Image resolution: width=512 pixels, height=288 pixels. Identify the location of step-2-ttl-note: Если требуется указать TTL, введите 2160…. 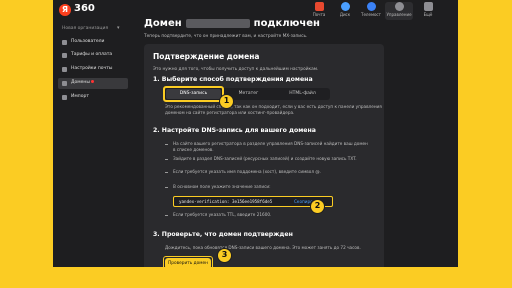
(222, 214).